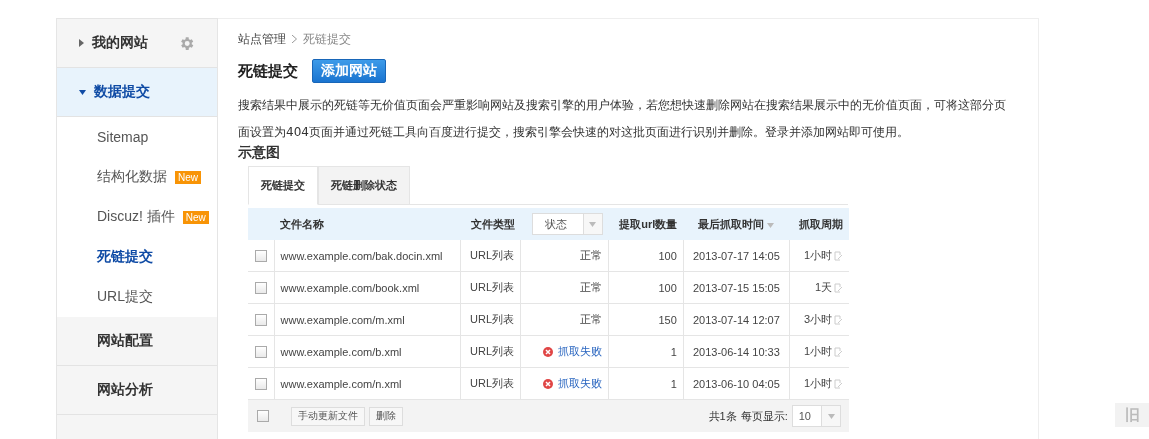  What do you see at coordinates (81, 43) in the screenshot?
I see `caret-right-icon` at bounding box center [81, 43].